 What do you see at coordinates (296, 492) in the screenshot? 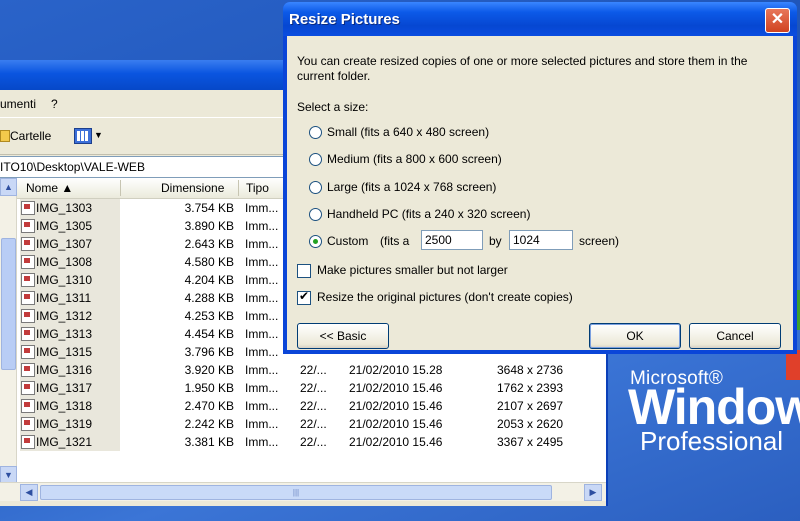
I see `horizontal-scroll-thumb: |||` at bounding box center [296, 492].